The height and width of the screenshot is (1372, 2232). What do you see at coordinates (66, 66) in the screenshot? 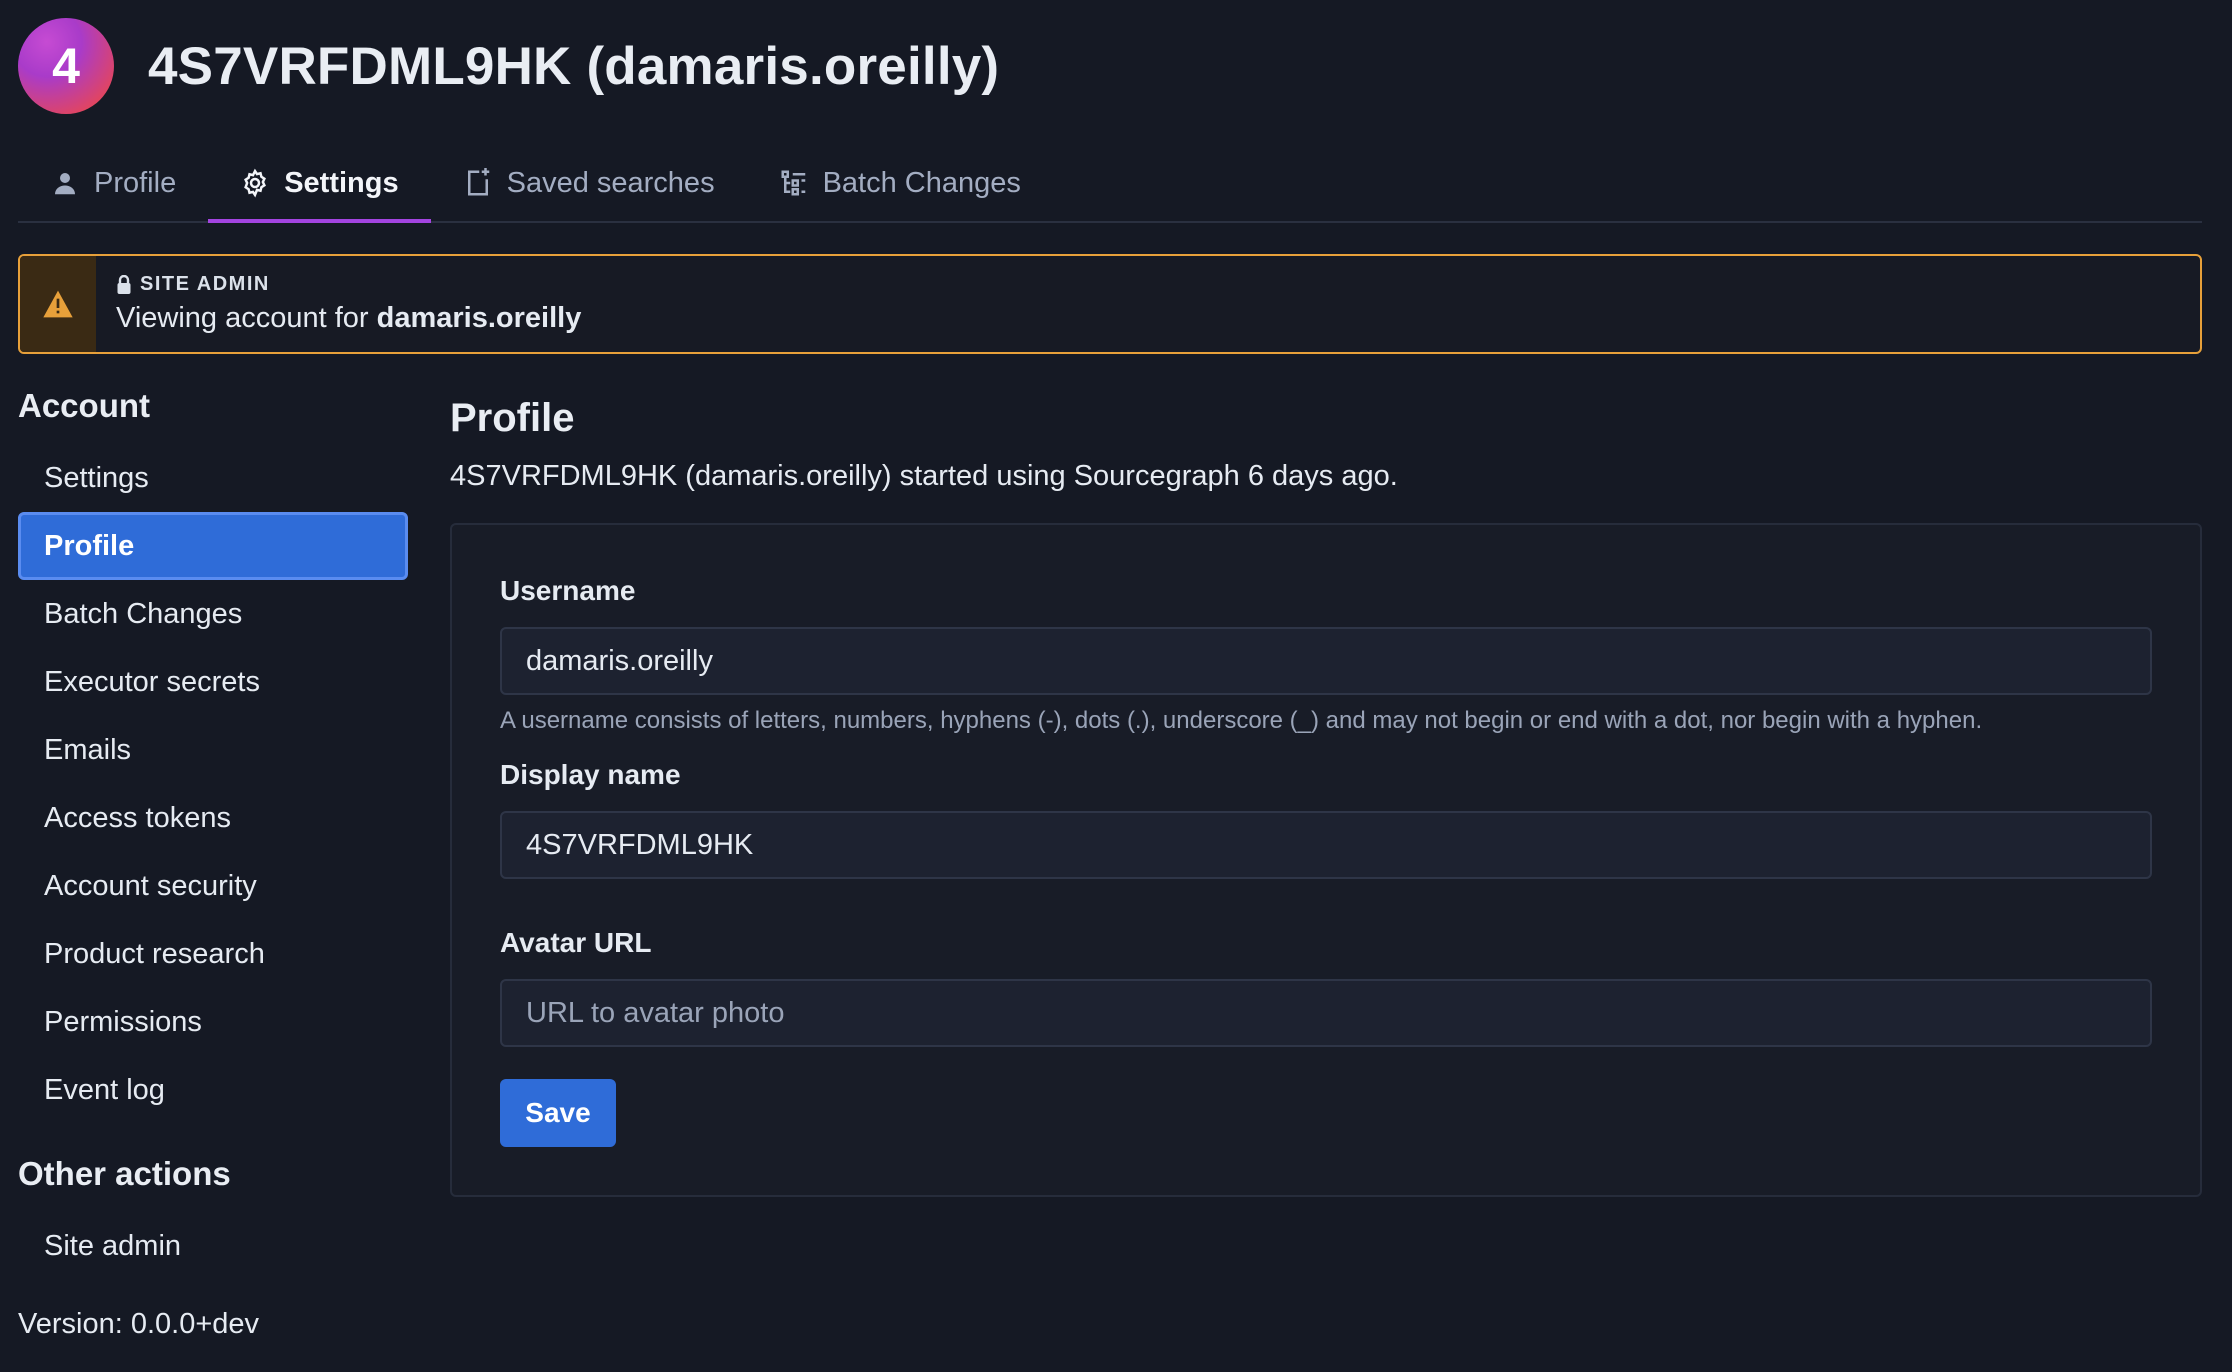
I see `avatar: 4` at bounding box center [66, 66].